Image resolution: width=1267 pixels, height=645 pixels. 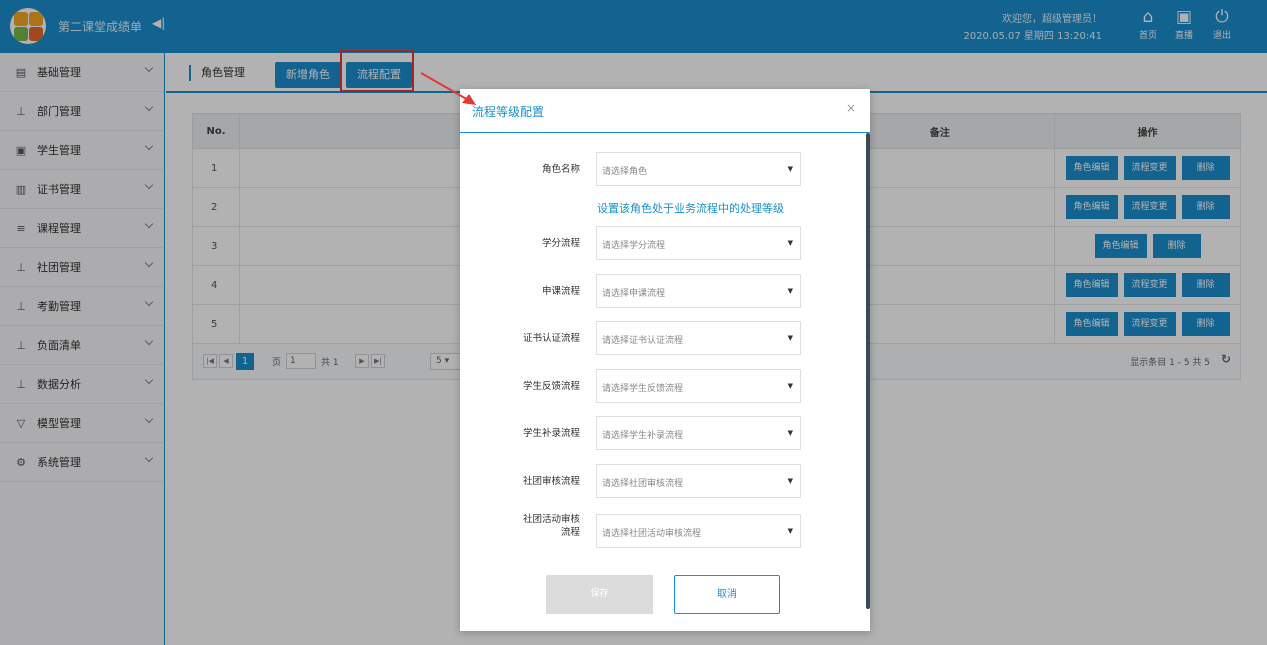 I want to click on select-placeholder: 请选择学生补录流程, so click(x=643, y=436).